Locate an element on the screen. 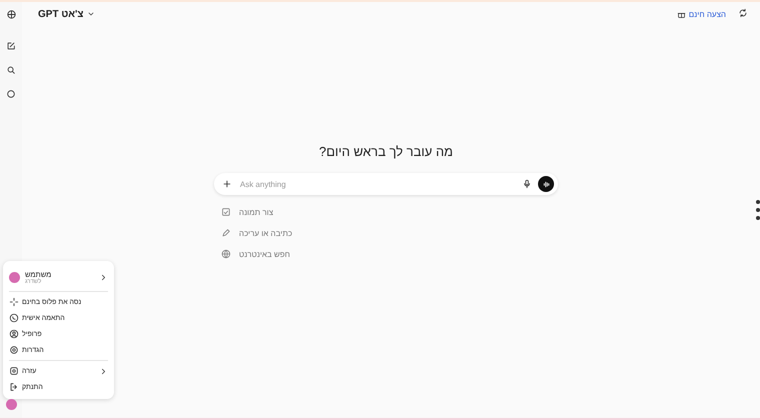  refresh-icon is located at coordinates (743, 13).